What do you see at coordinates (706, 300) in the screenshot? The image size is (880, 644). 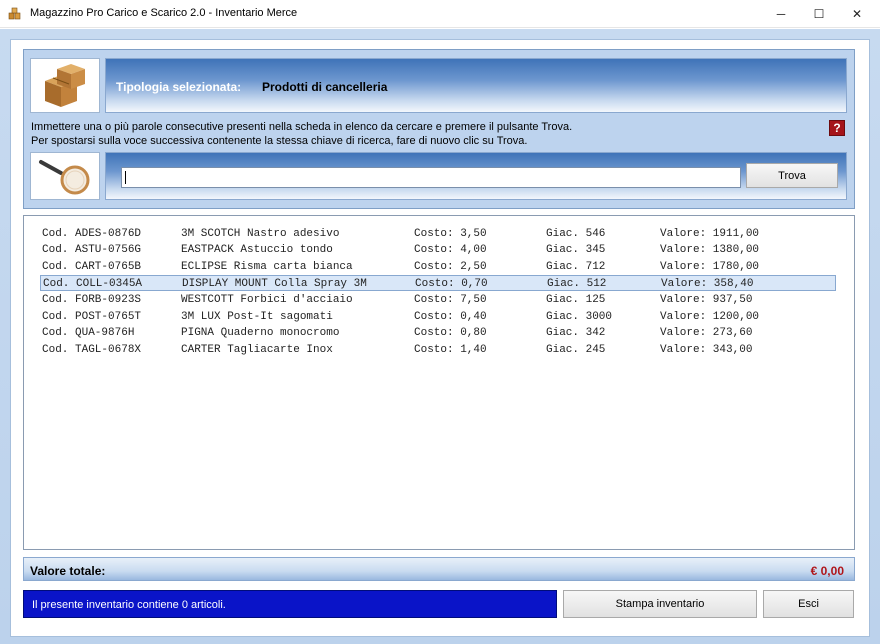 I see `item-value: Valore: 937,50` at bounding box center [706, 300].